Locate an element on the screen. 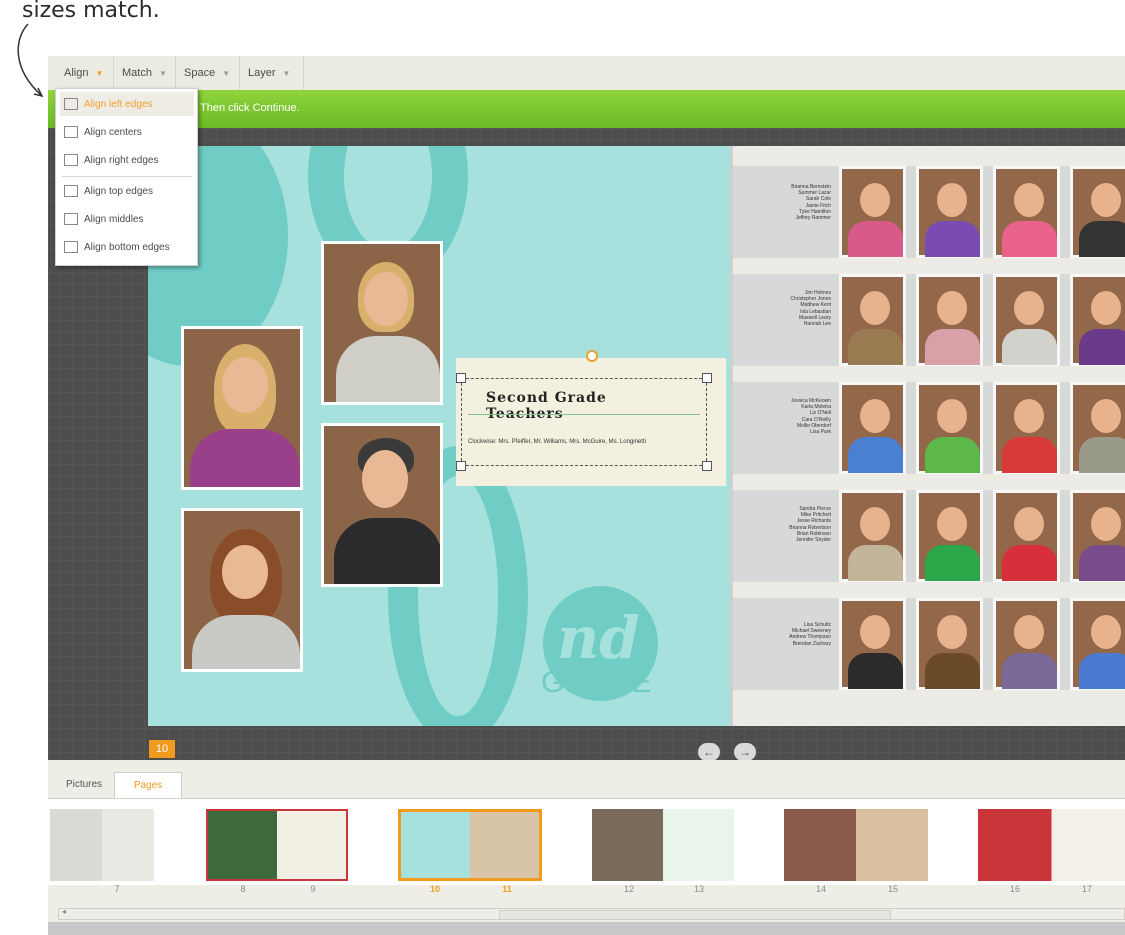 This screenshot has width=1125, height=935. page-number-label: 17 is located at coordinates (1086, 889).